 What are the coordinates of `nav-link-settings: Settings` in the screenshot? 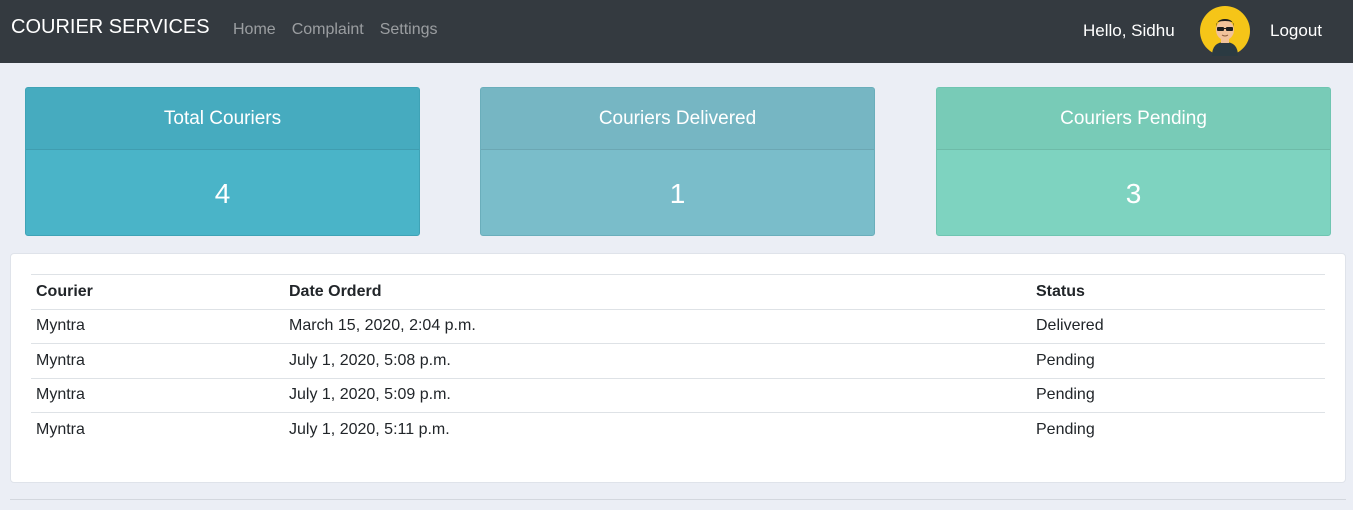 It's located at (409, 30).